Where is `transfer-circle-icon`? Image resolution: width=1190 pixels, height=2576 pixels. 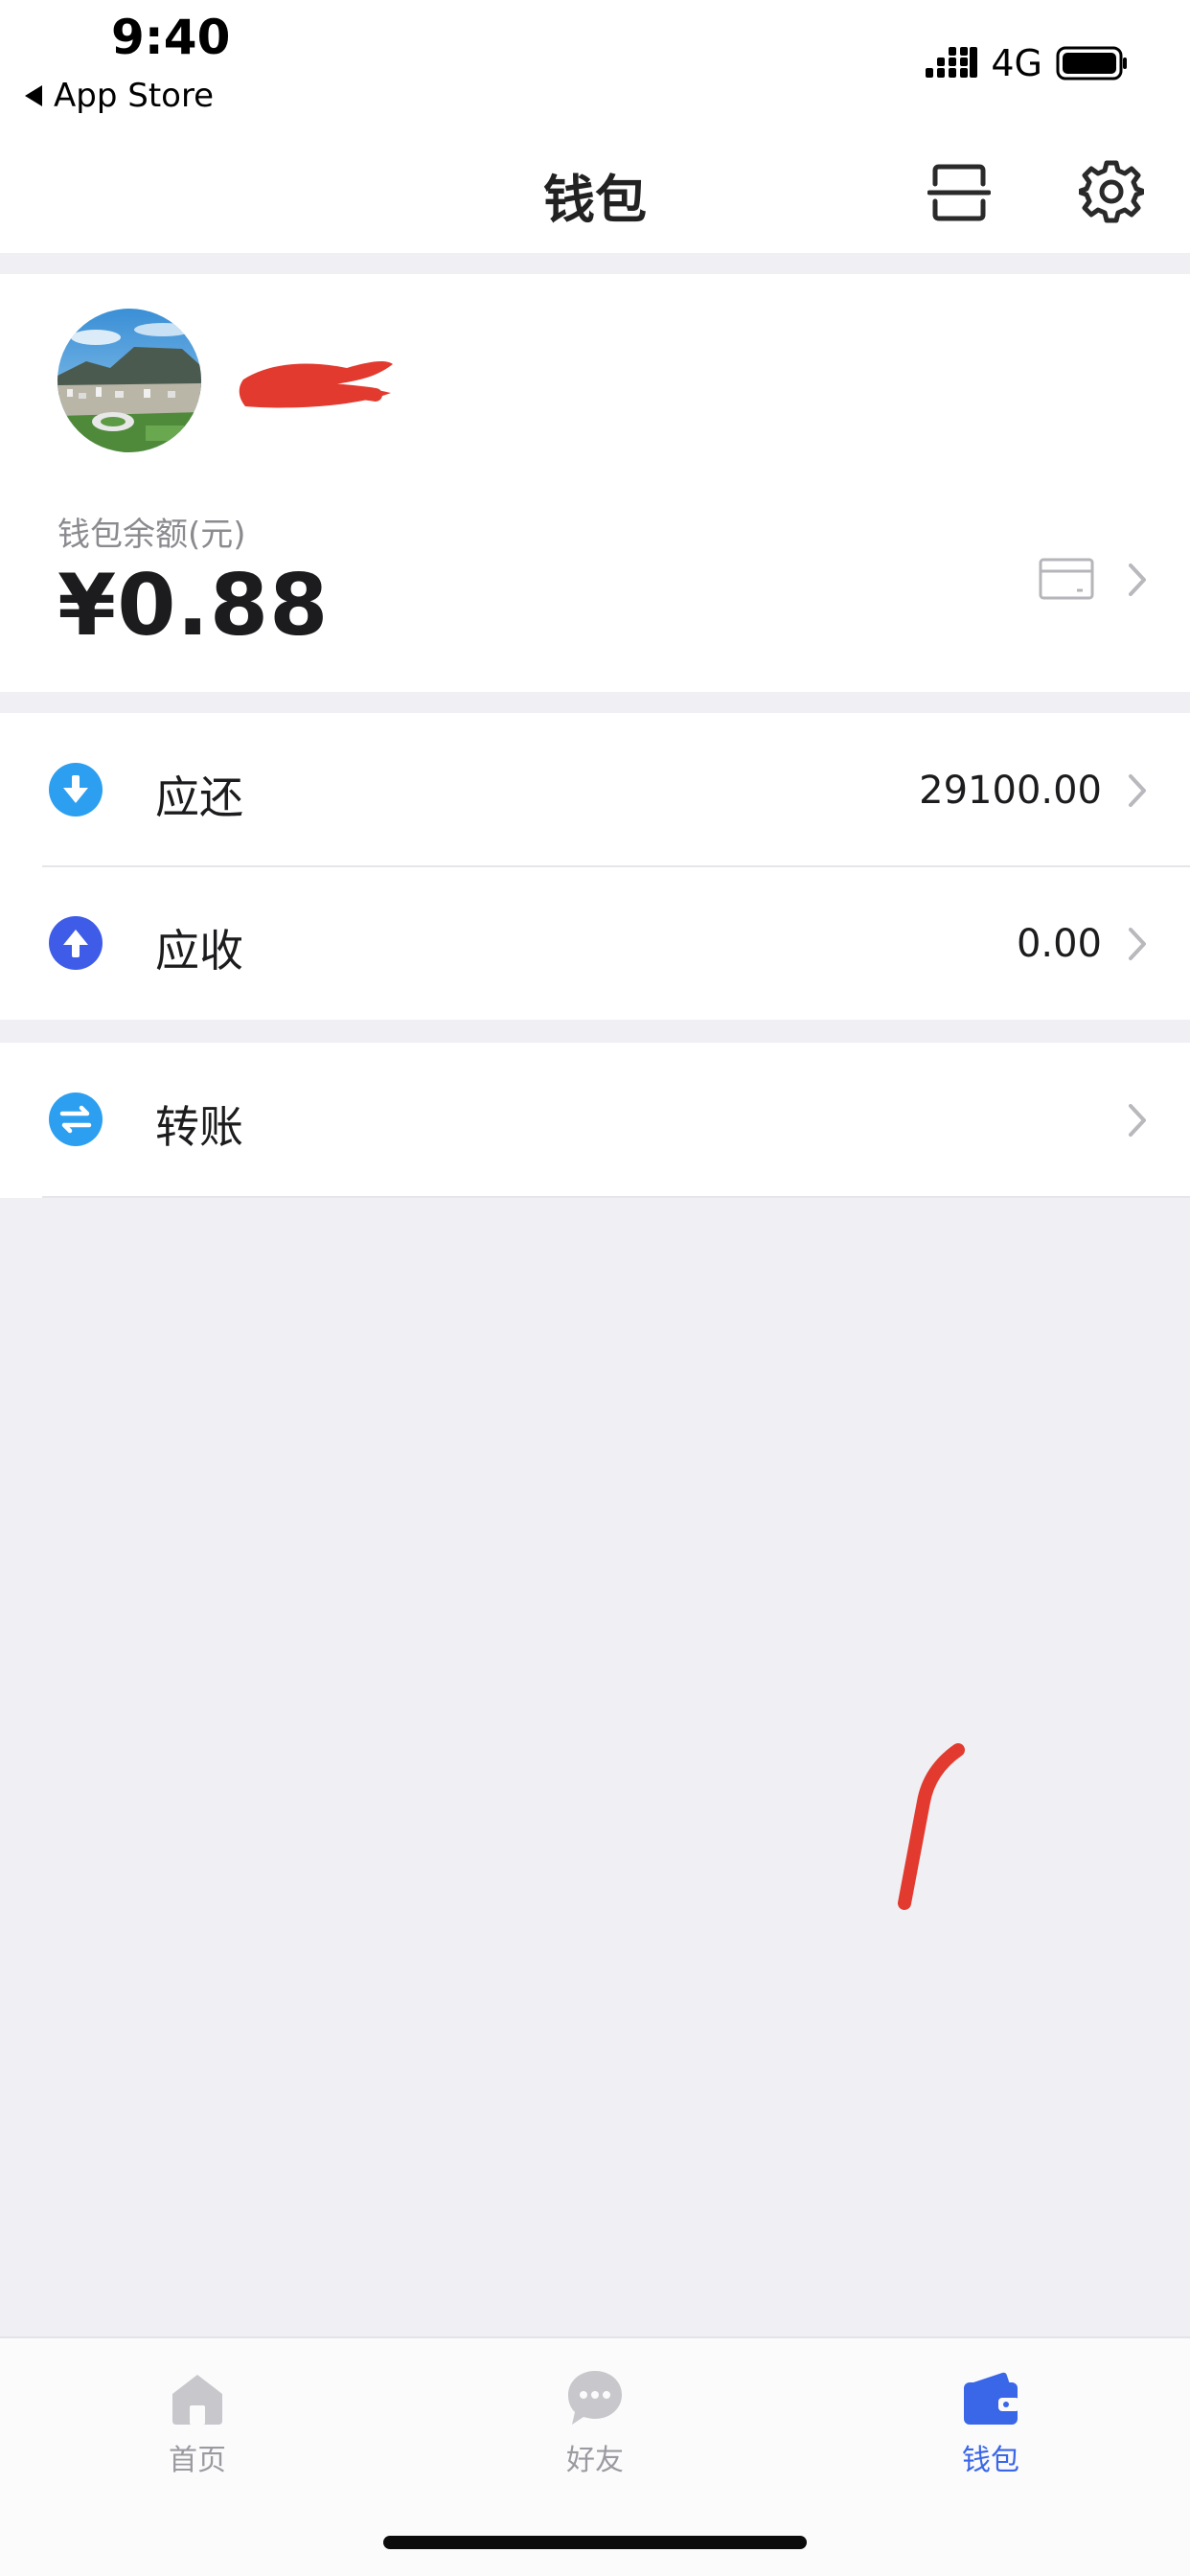 transfer-circle-icon is located at coordinates (76, 1119).